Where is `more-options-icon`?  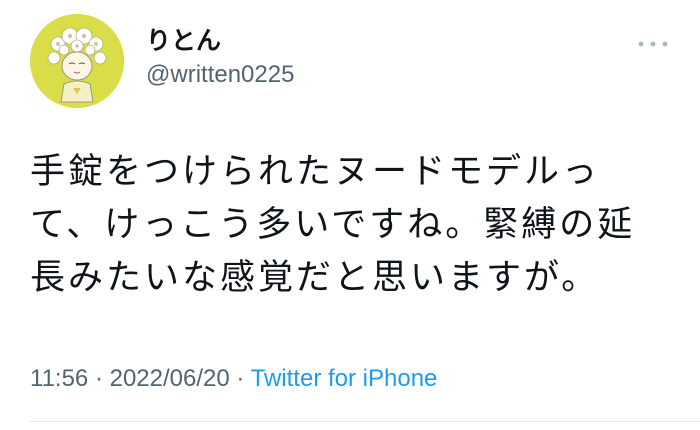
more-options-icon is located at coordinates (653, 43).